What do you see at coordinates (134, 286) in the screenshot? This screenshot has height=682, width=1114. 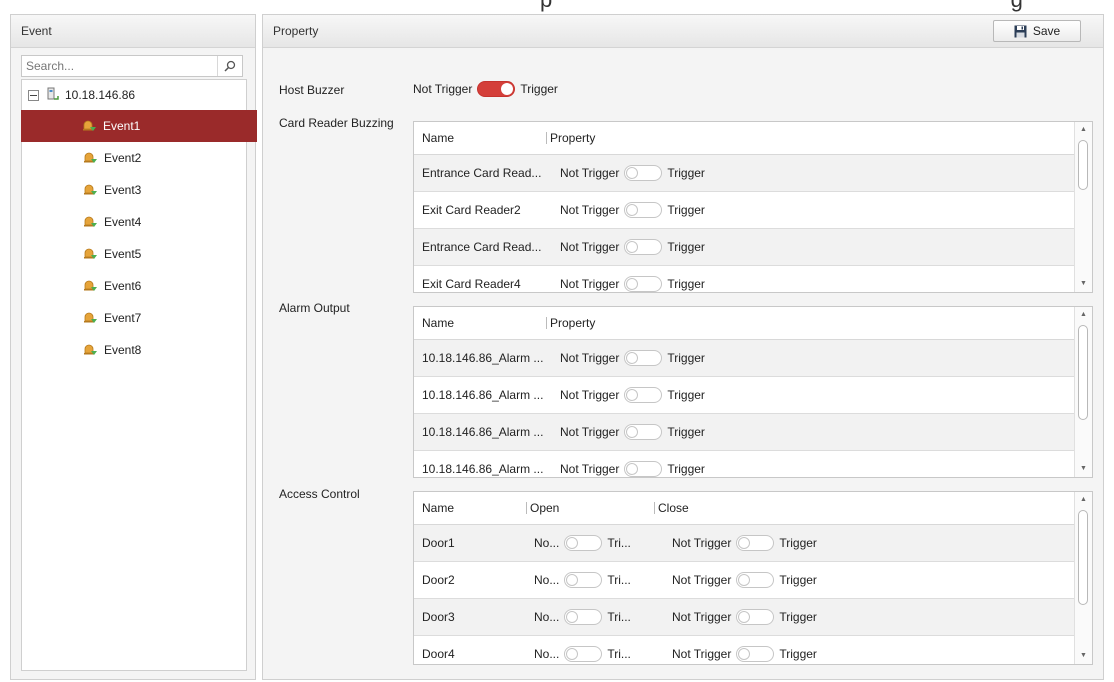 I see `tree-item-event6: Event6` at bounding box center [134, 286].